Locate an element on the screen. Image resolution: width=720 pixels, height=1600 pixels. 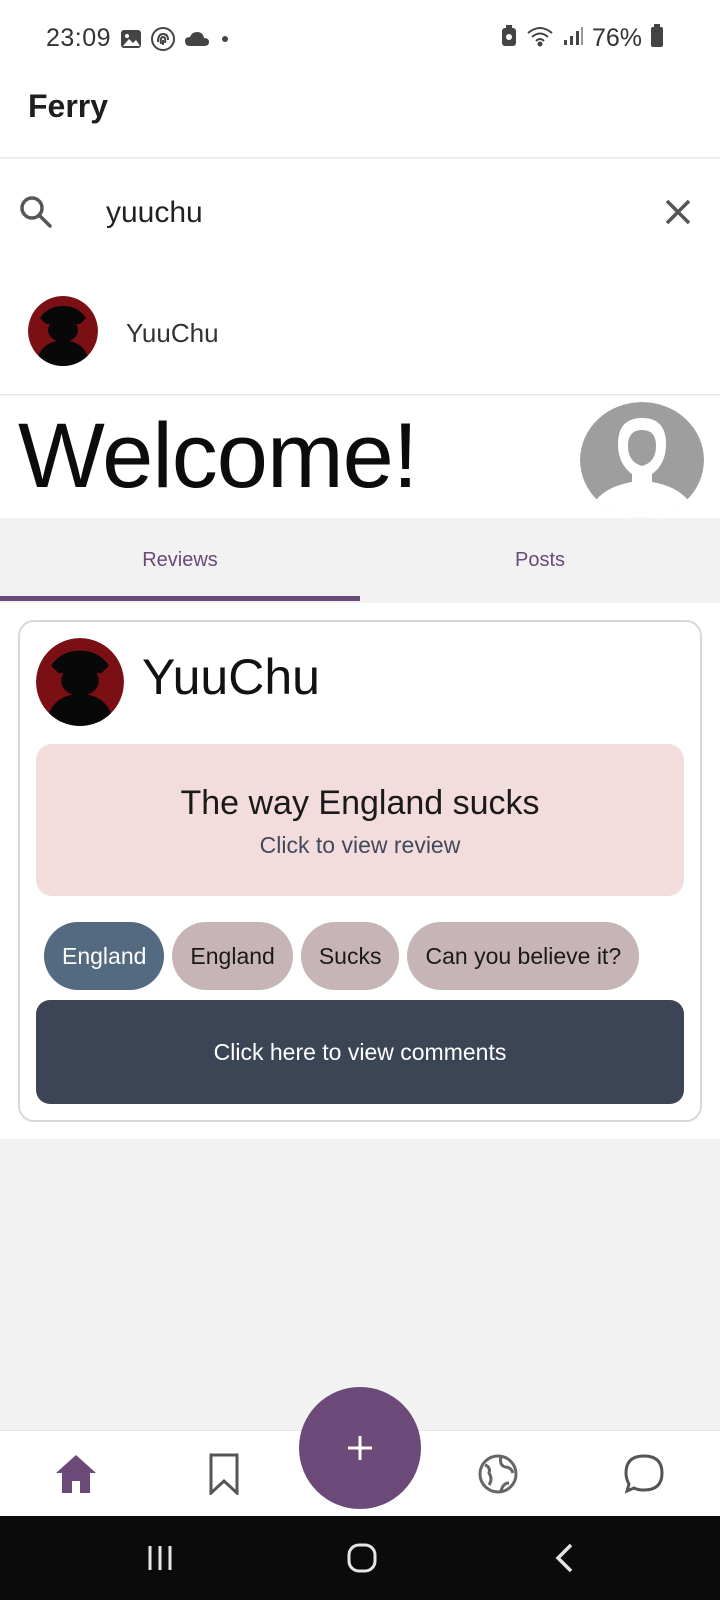
search-icon is located at coordinates (36, 212).